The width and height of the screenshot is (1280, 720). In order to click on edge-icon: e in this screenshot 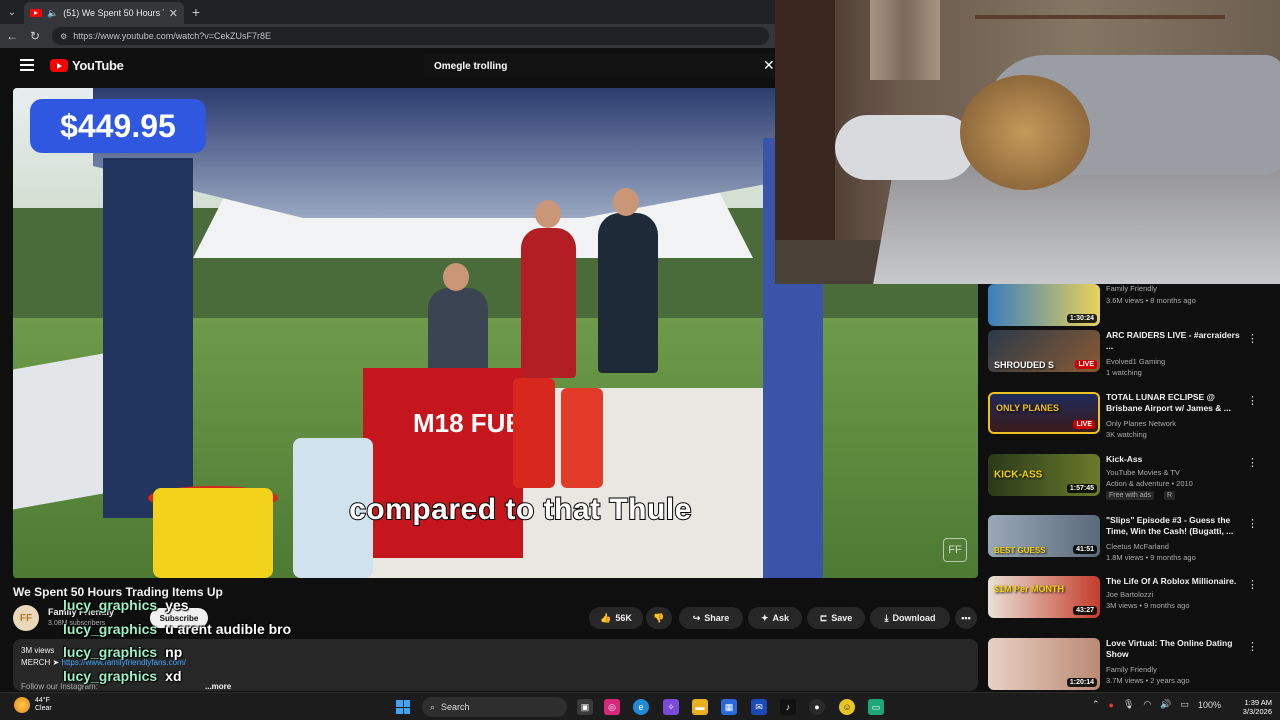, I will do `click(641, 707)`.